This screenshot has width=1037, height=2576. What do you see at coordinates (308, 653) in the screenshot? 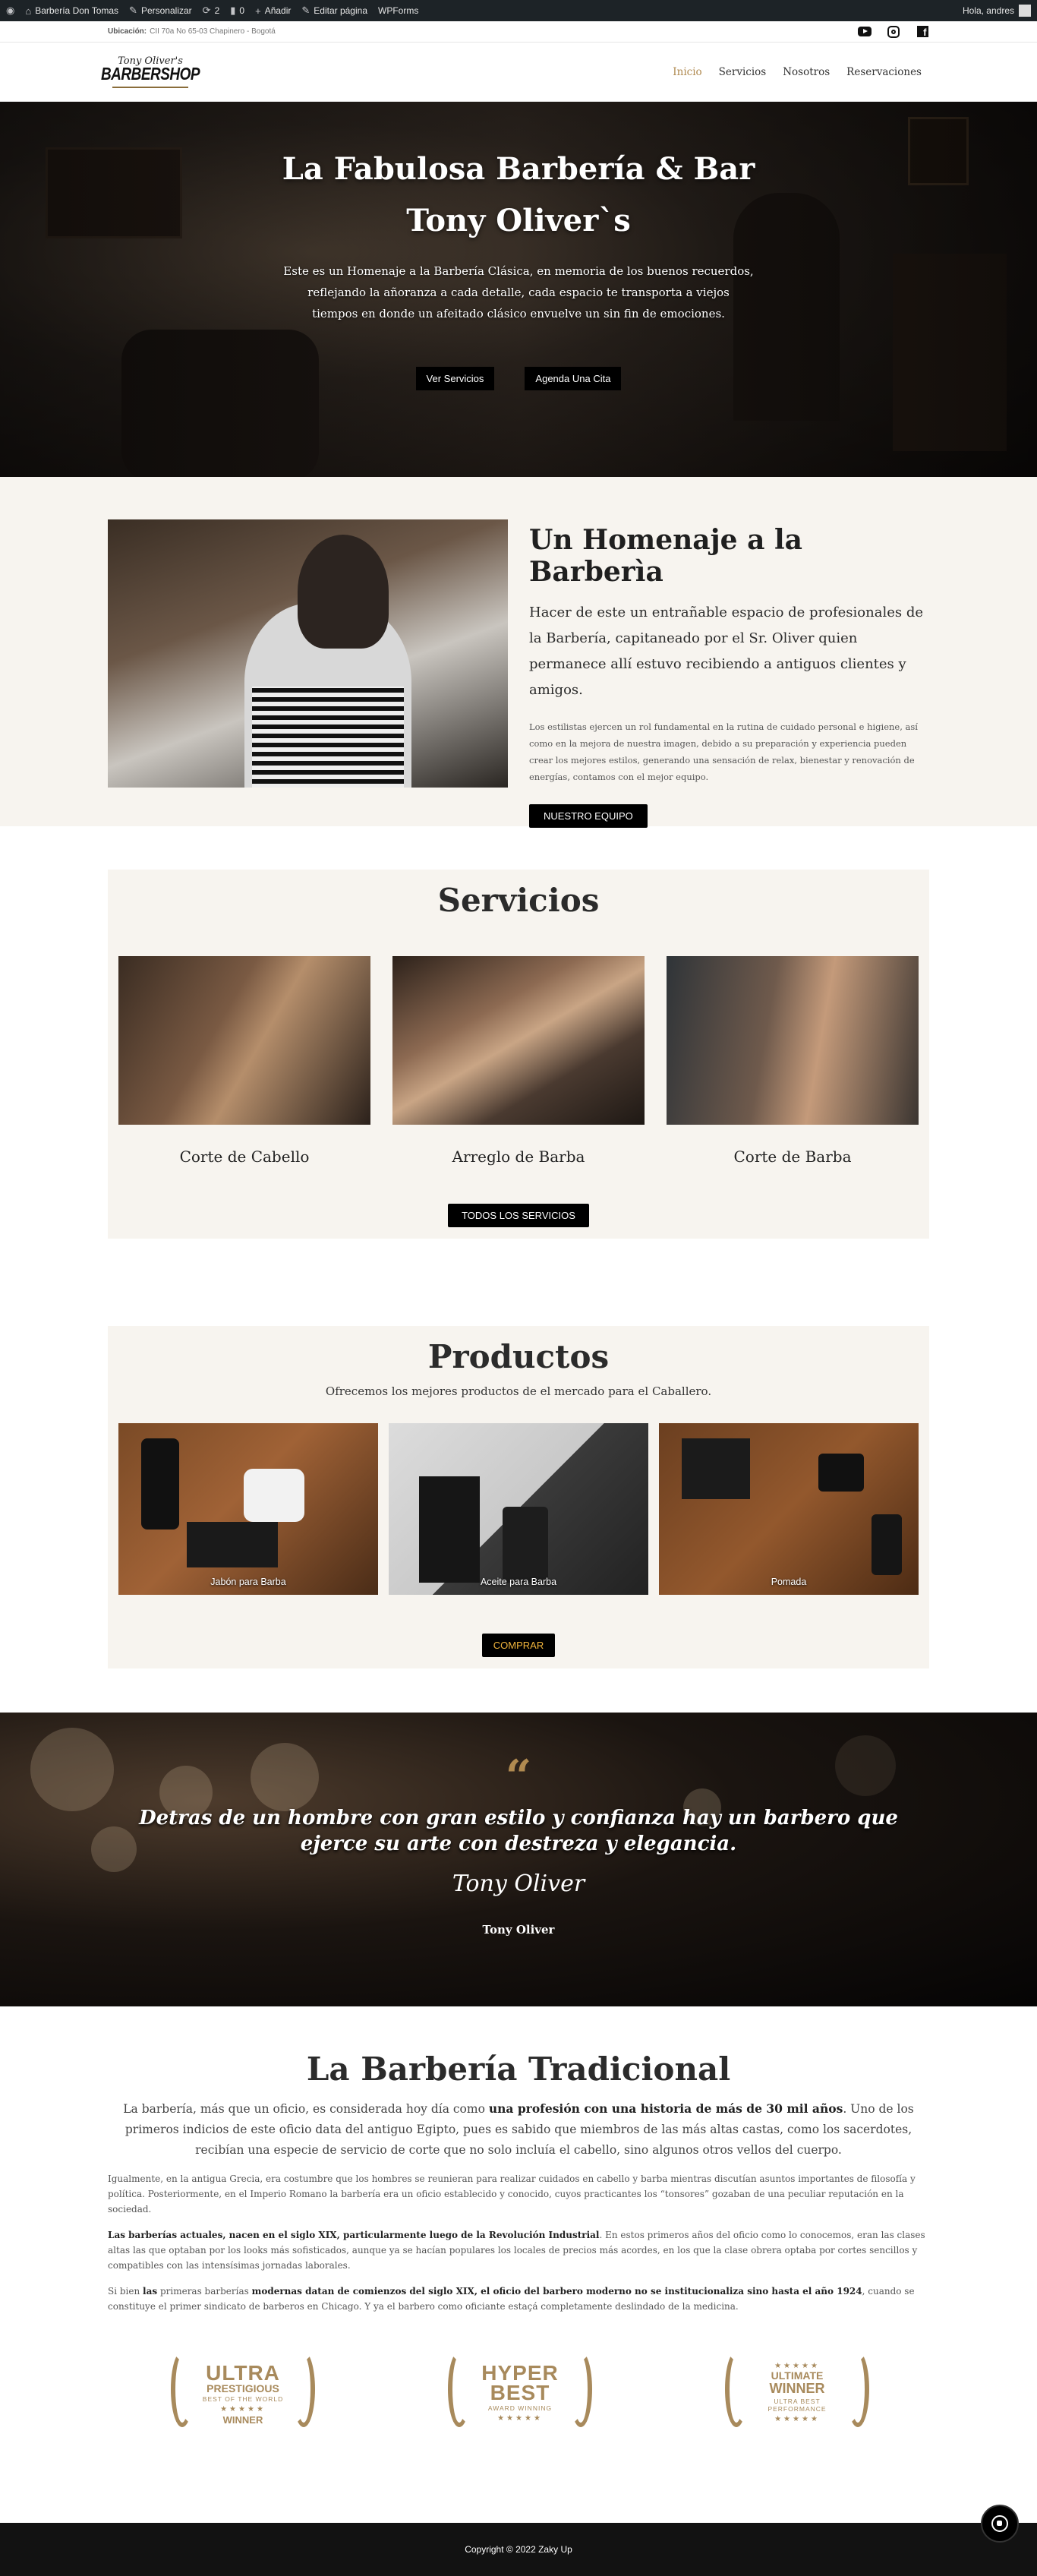
I see `barber-photo` at bounding box center [308, 653].